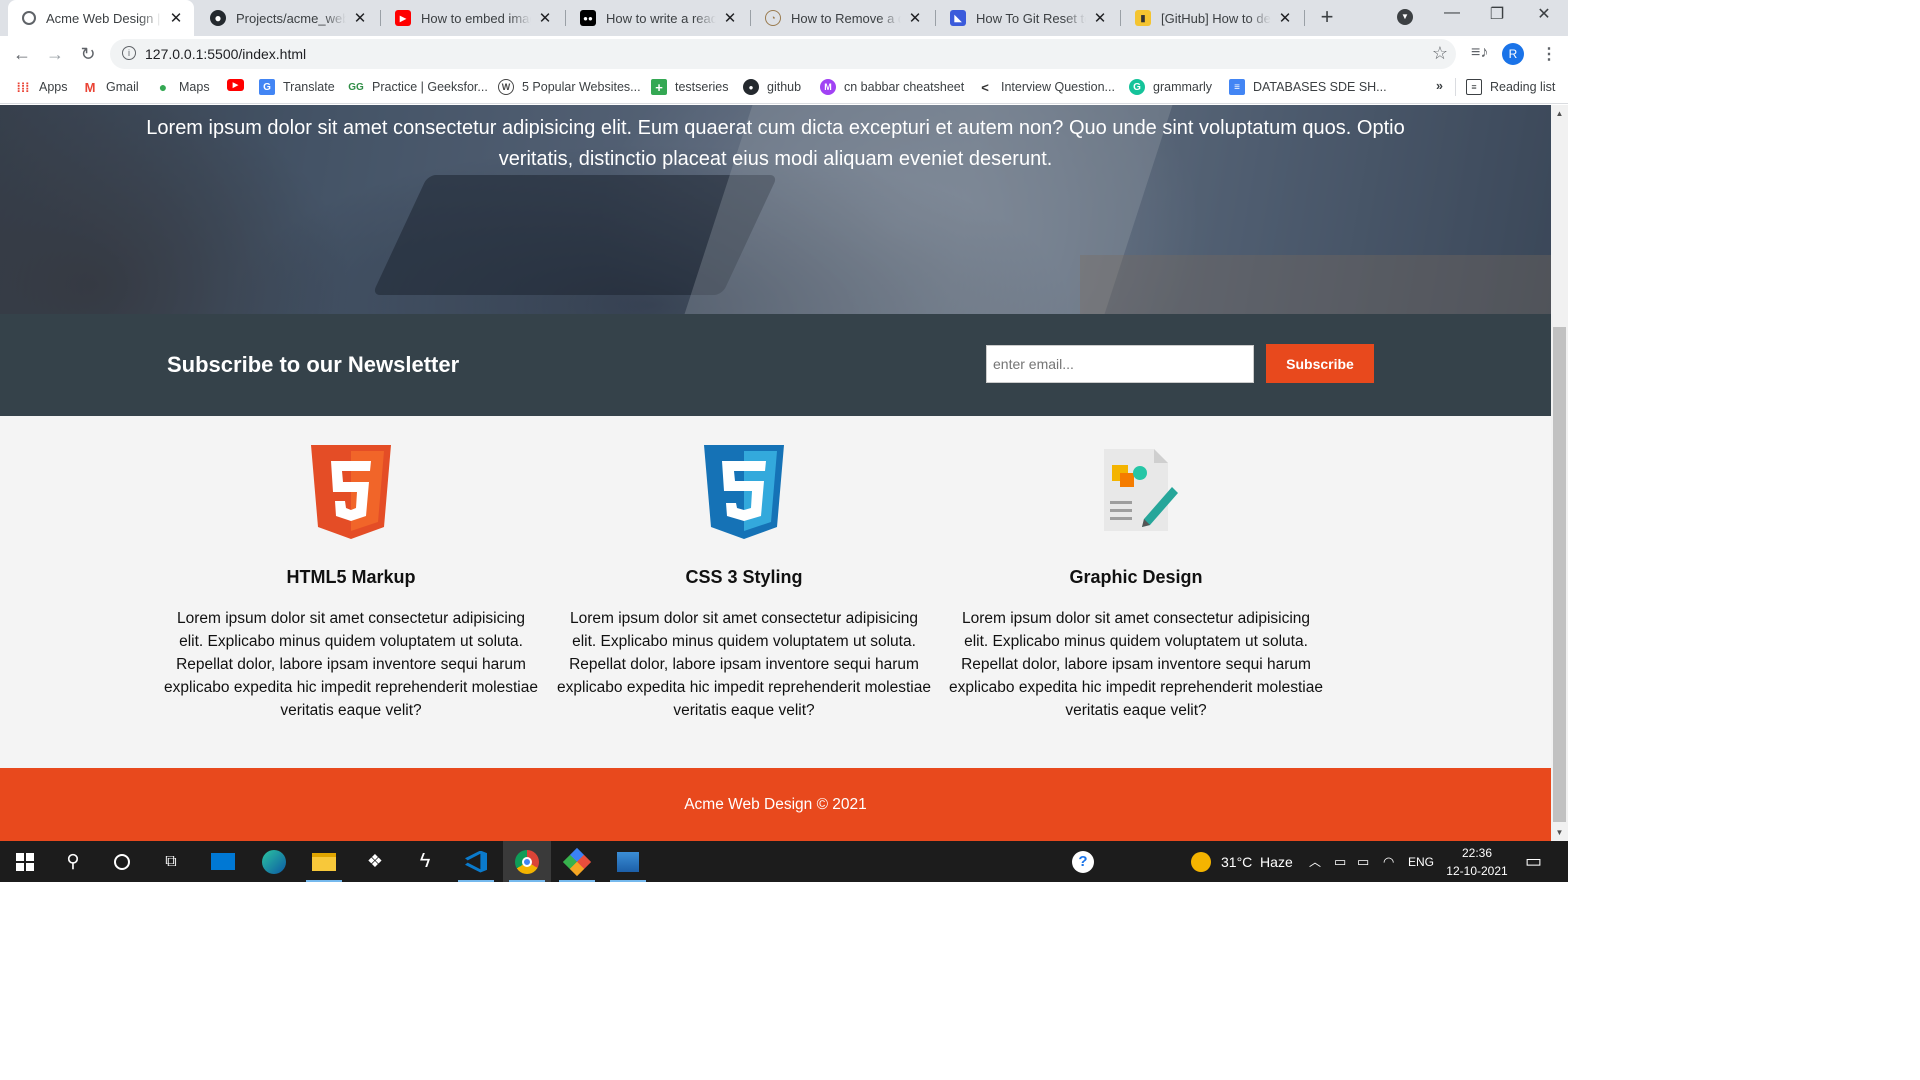 The height and width of the screenshot is (1080, 1920). Describe the element at coordinates (1315, 861) in the screenshot. I see `show-hidden-icons: ︿` at that location.